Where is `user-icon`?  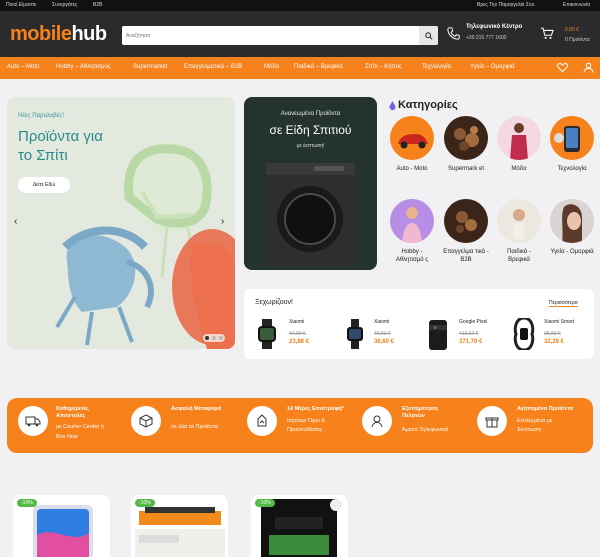 user-icon is located at coordinates (588, 67).